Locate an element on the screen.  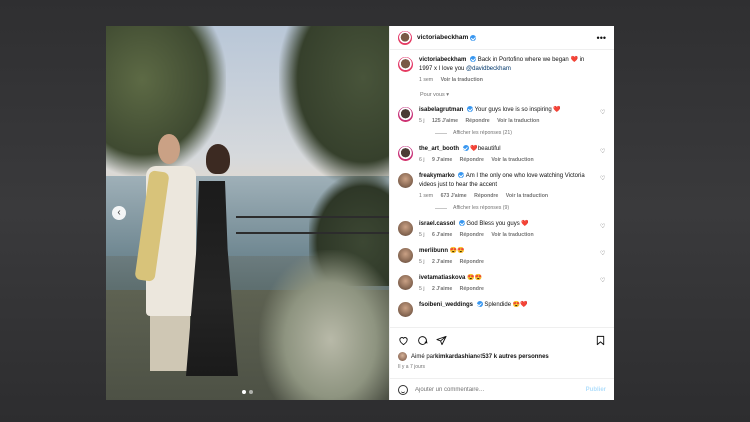
bookmark-icon is located at coordinates (600, 340).